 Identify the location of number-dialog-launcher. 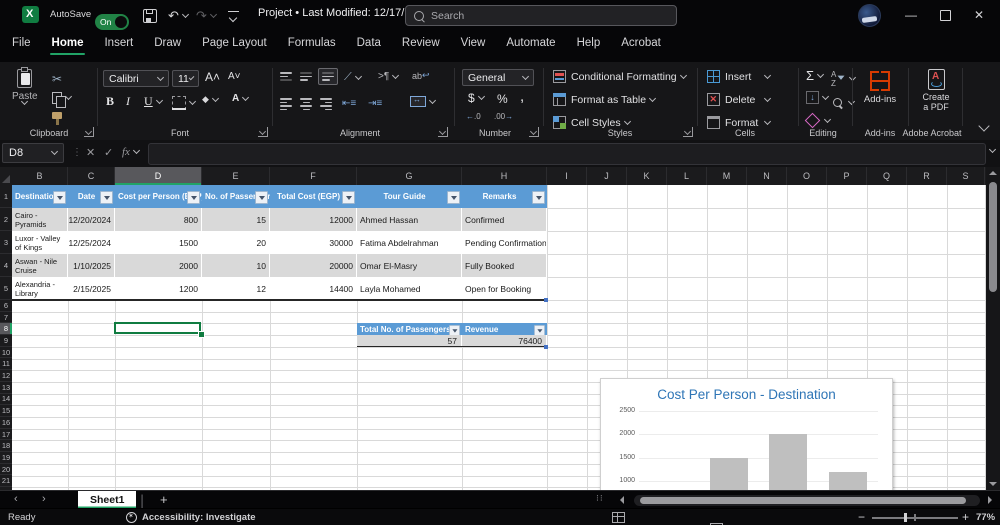
(534, 132).